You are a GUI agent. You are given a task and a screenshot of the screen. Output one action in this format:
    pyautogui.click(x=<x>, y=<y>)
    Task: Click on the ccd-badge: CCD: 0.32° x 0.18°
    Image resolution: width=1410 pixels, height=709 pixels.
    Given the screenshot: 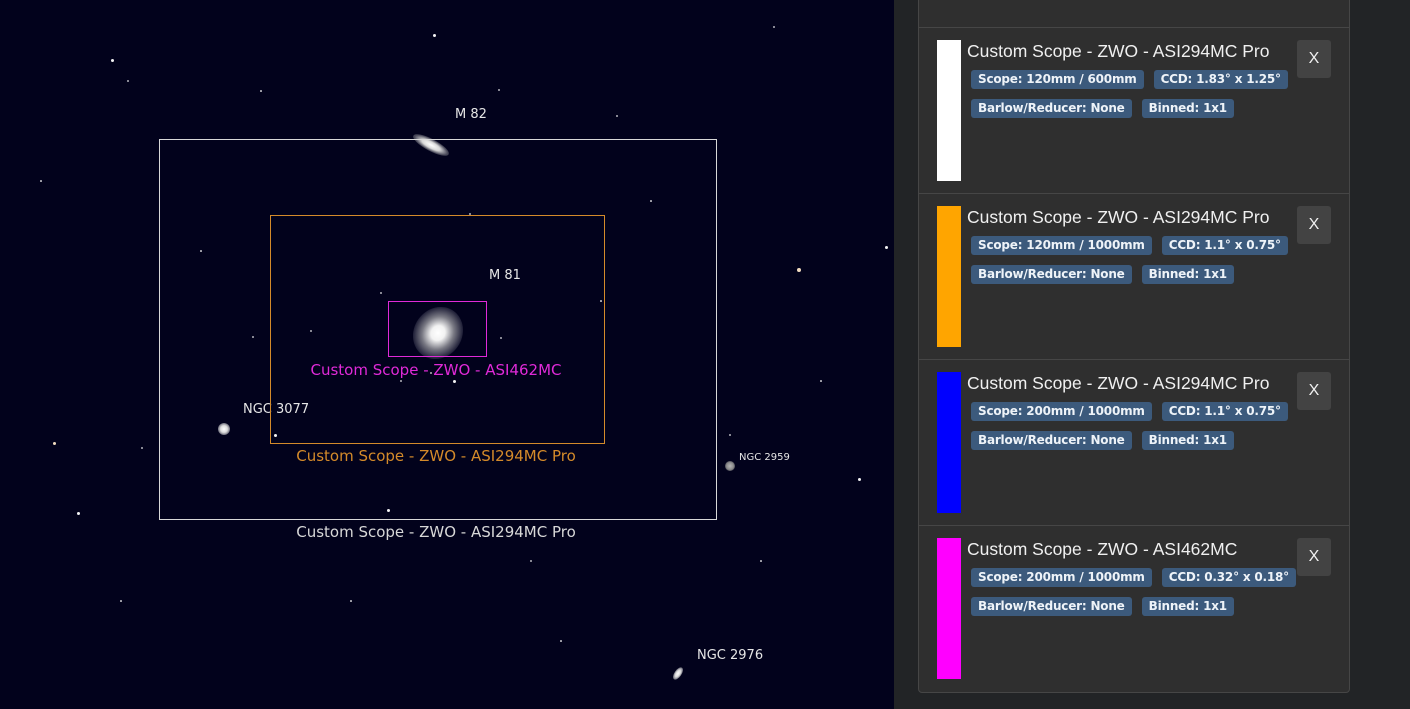 What is the action you would take?
    pyautogui.click(x=1228, y=577)
    